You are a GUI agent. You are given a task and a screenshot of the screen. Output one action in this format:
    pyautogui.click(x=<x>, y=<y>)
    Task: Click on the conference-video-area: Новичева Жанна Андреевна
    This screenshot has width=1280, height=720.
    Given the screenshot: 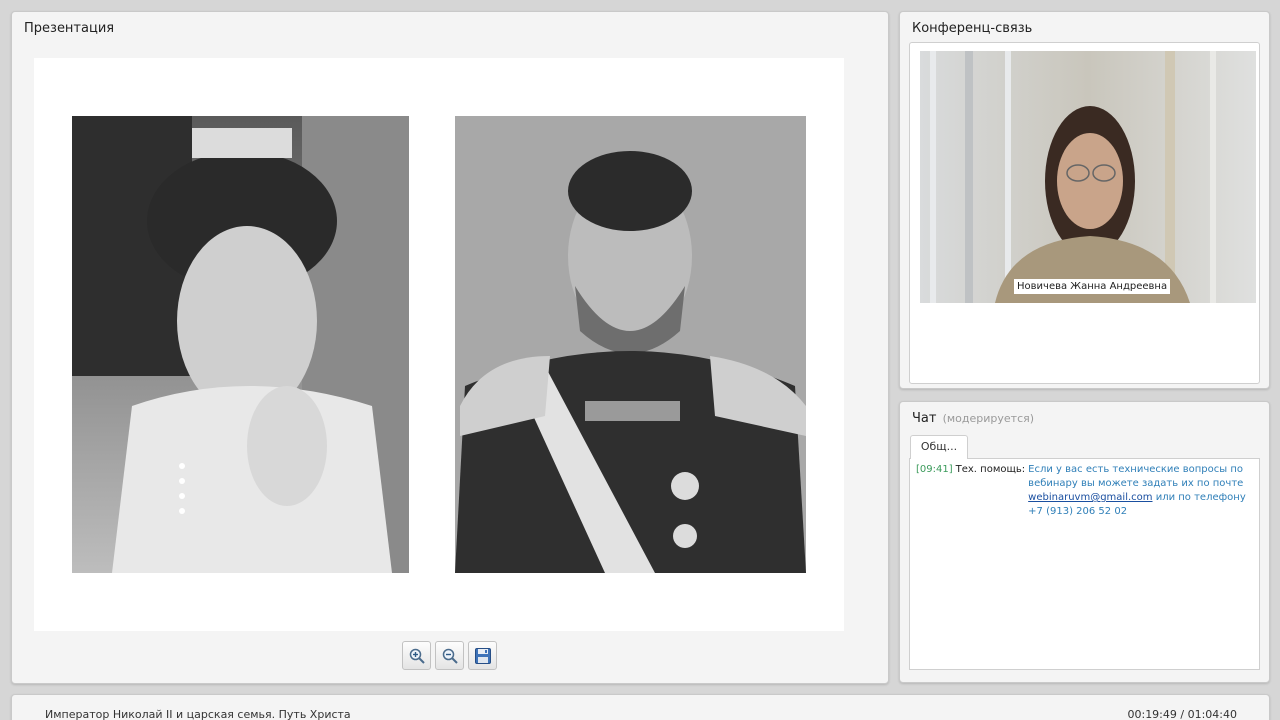 What is the action you would take?
    pyautogui.click(x=1084, y=213)
    